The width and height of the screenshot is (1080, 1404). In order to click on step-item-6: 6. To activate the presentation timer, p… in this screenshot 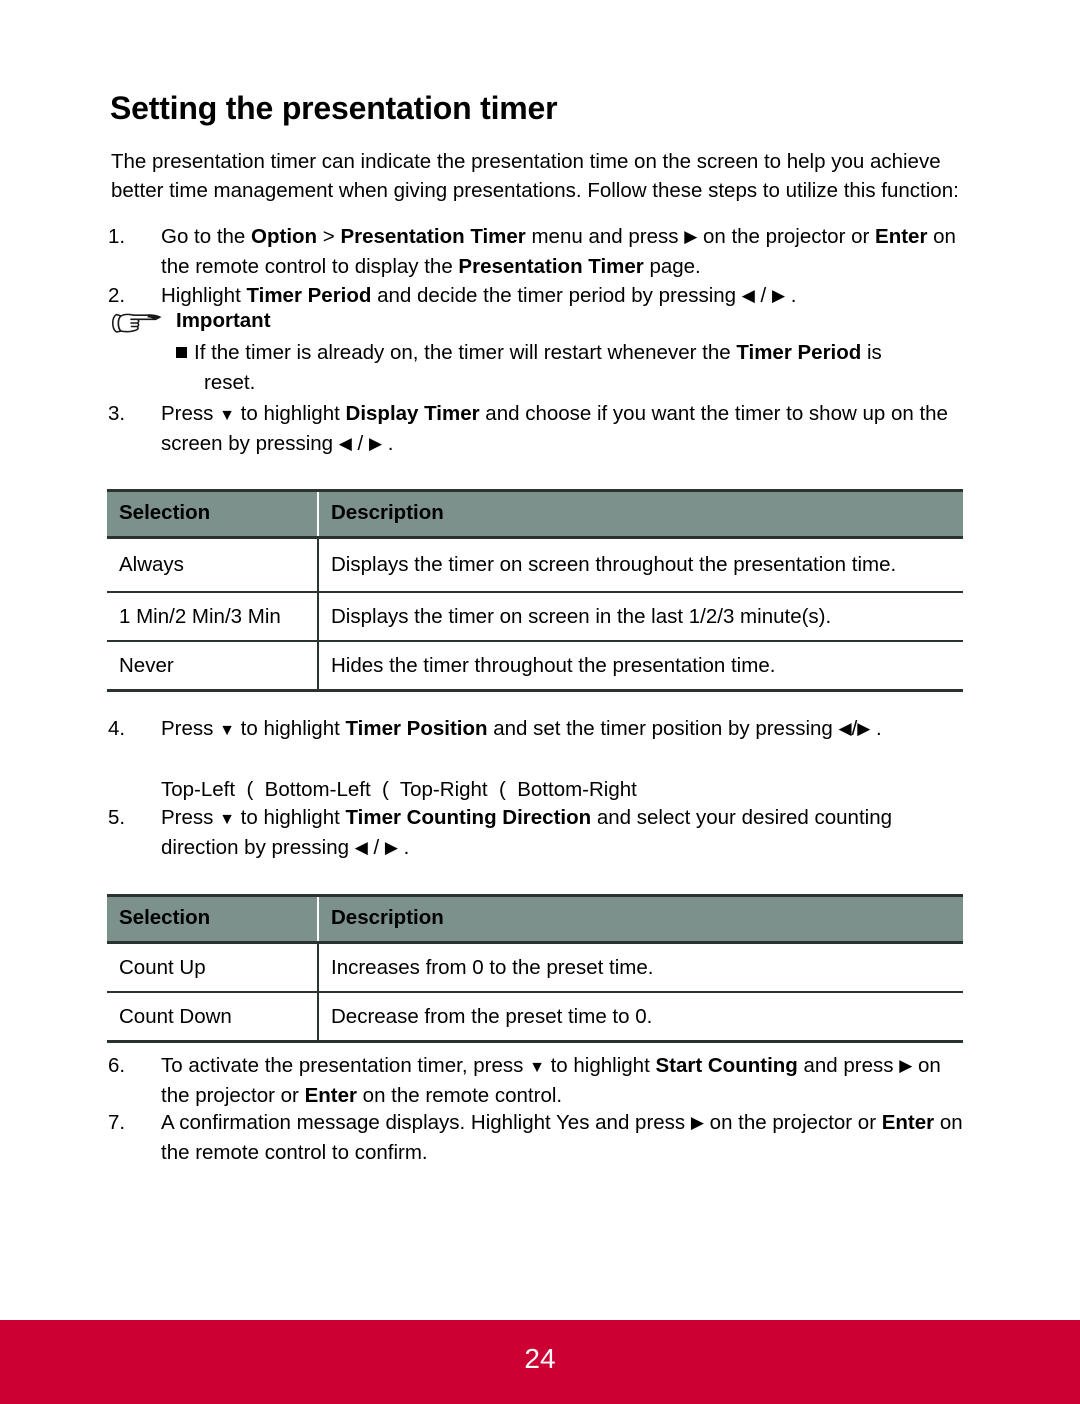, I will do `click(538, 1080)`.